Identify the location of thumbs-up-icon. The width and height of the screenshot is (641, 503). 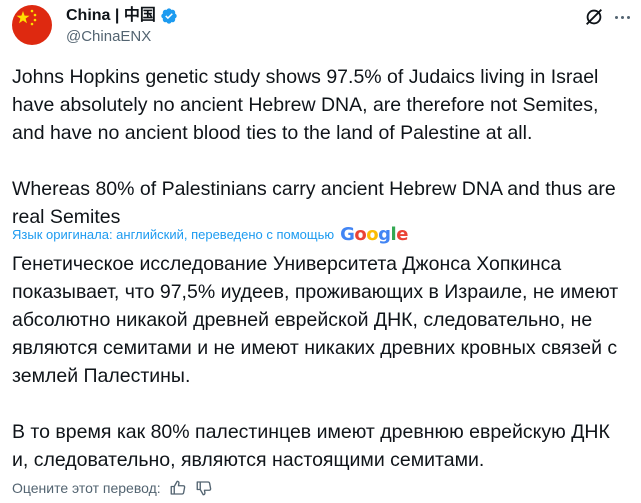
(178, 488).